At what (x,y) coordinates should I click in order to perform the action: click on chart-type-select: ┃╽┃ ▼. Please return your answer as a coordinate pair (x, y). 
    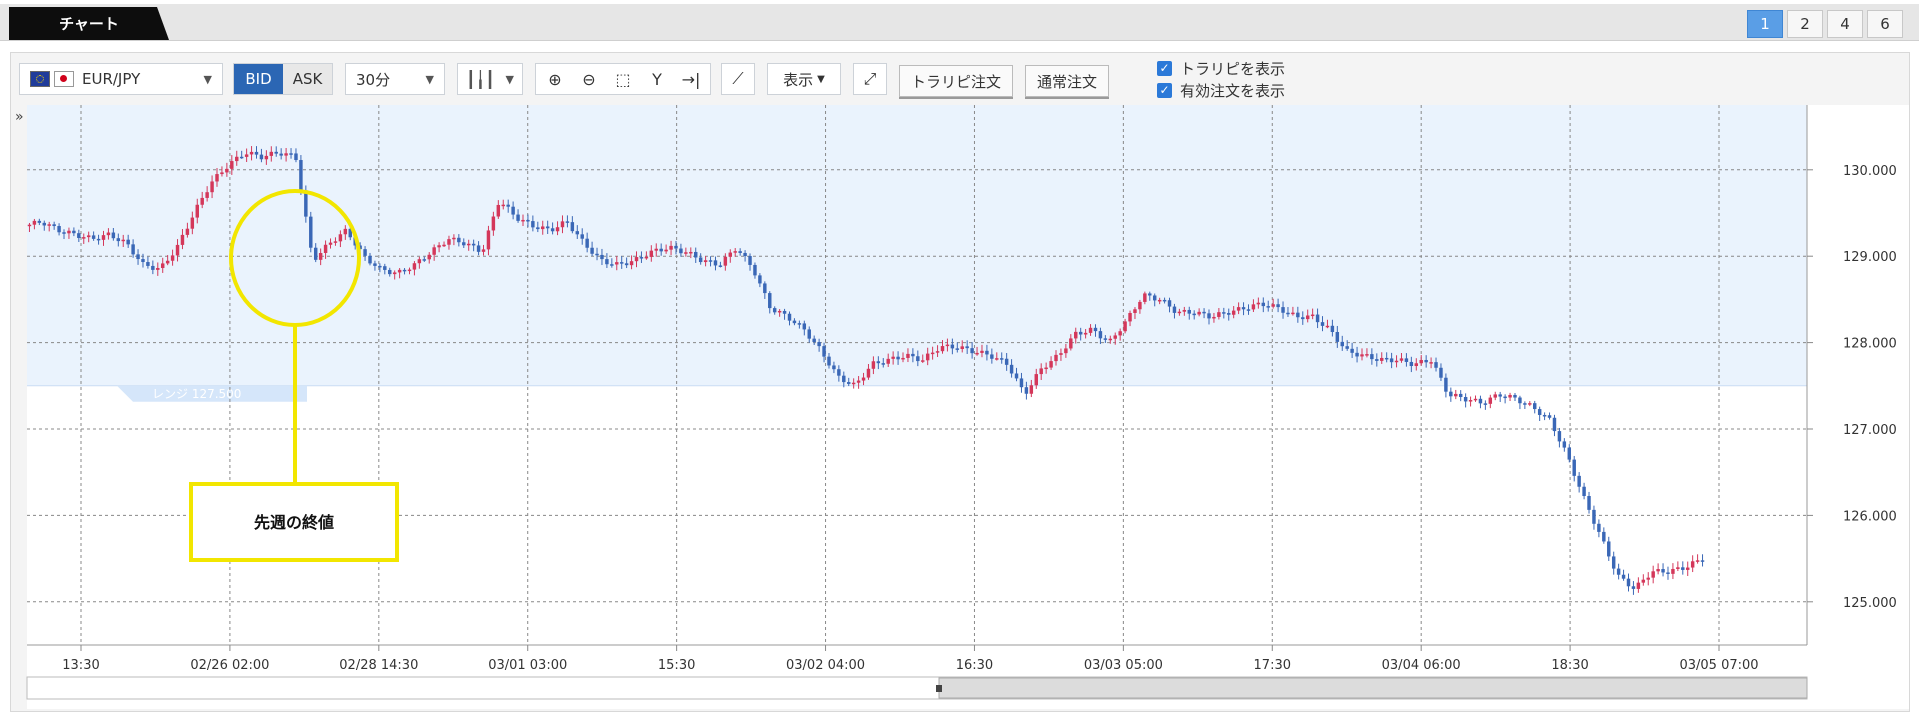
    Looking at the image, I should click on (490, 79).